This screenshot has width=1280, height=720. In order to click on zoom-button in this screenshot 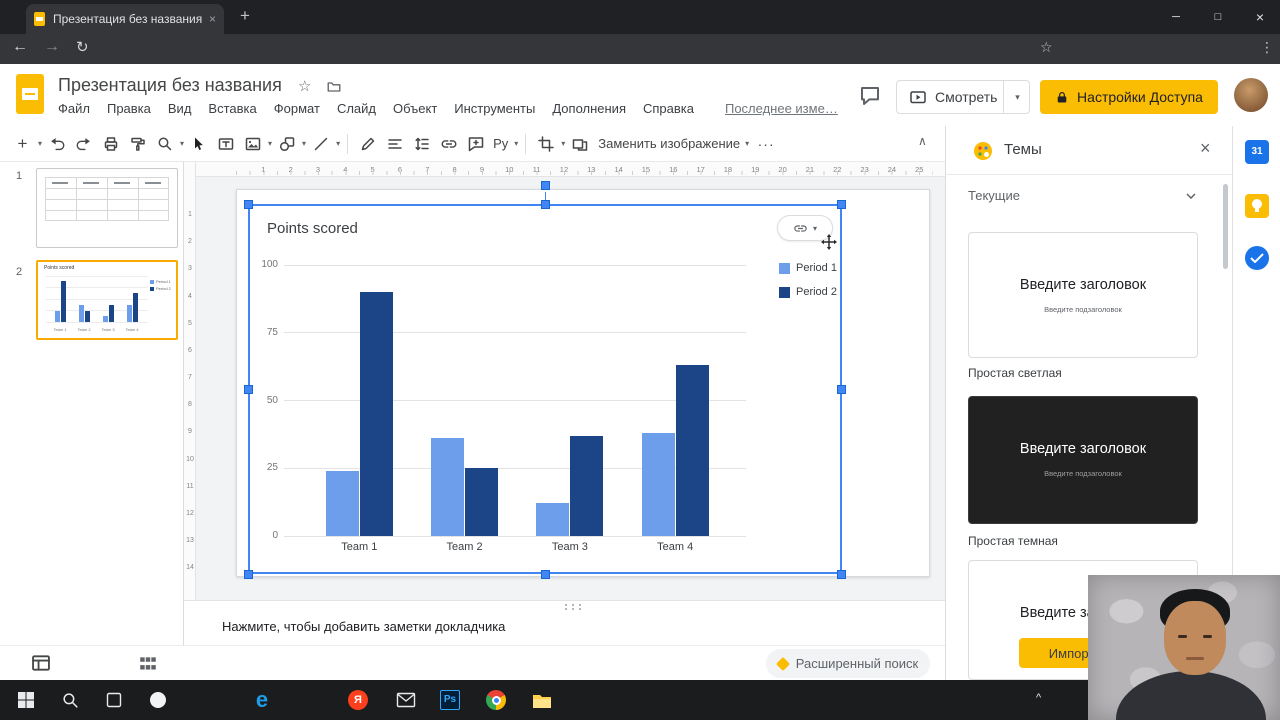, I will do `click(164, 144)`.